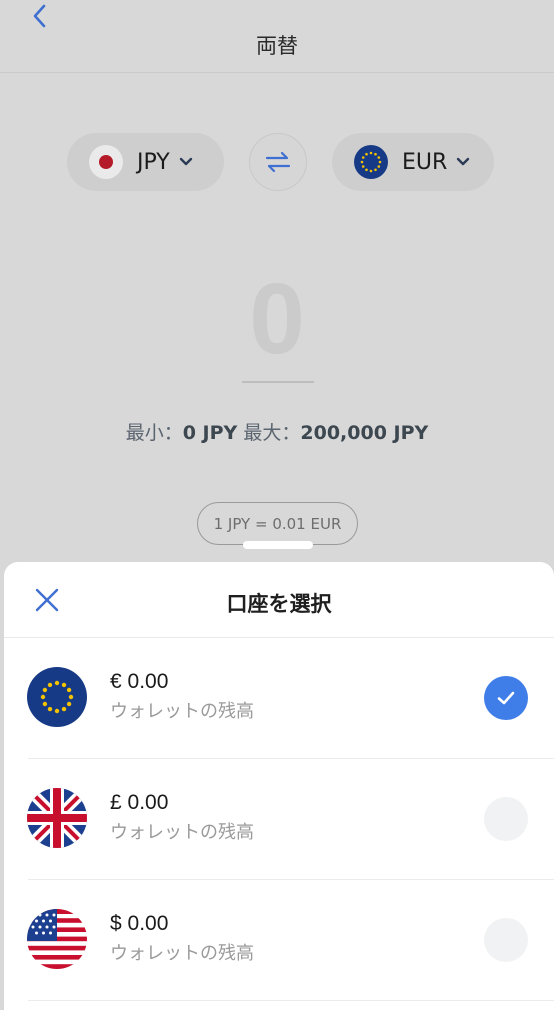 The width and height of the screenshot is (554, 1010). I want to click on uk-flag-icon, so click(57, 818).